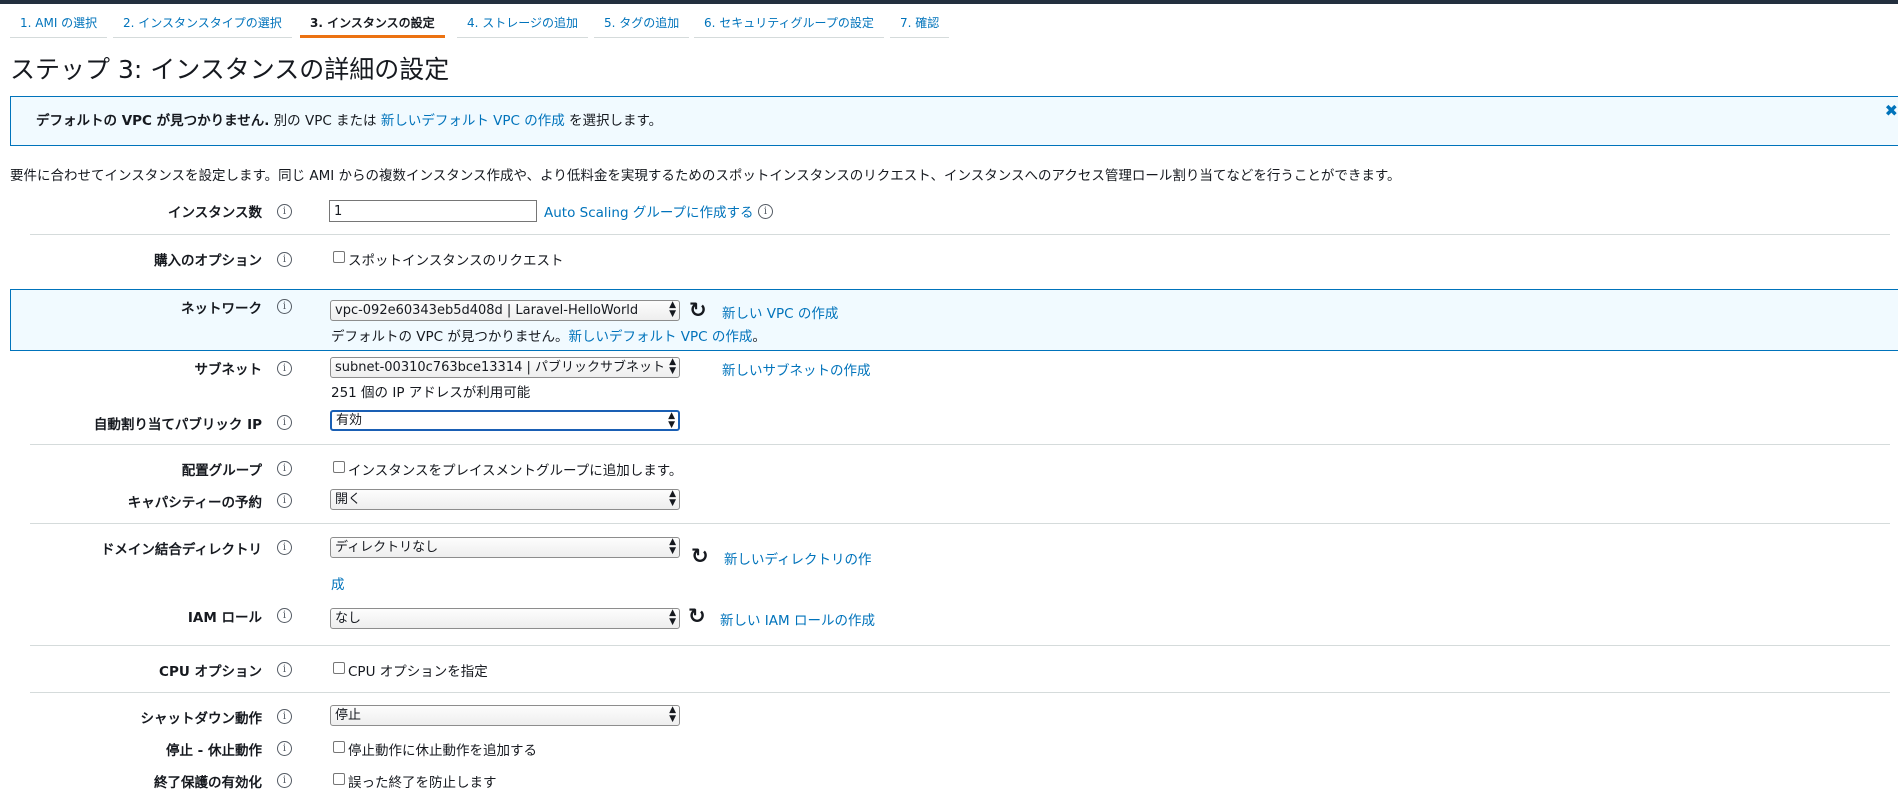 The image size is (1898, 793). Describe the element at coordinates (954, 320) in the screenshot. I see `network-section` at that location.